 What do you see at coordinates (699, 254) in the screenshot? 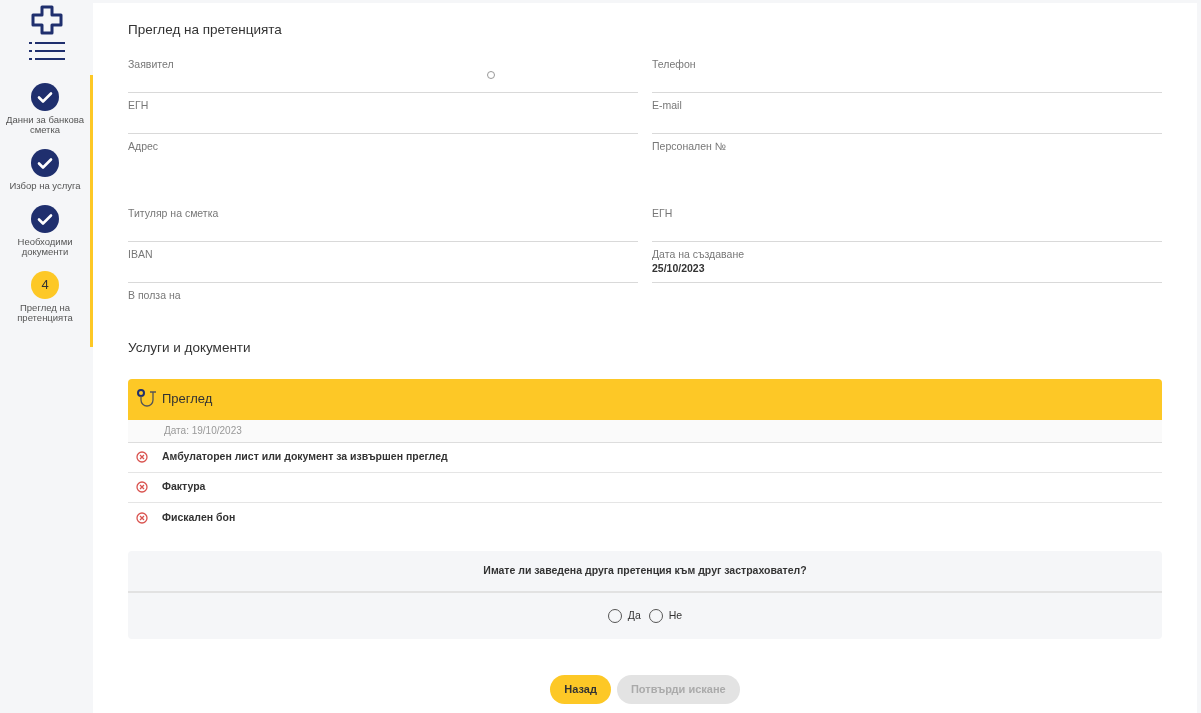
I see `field-label: Дата на създаване` at bounding box center [699, 254].